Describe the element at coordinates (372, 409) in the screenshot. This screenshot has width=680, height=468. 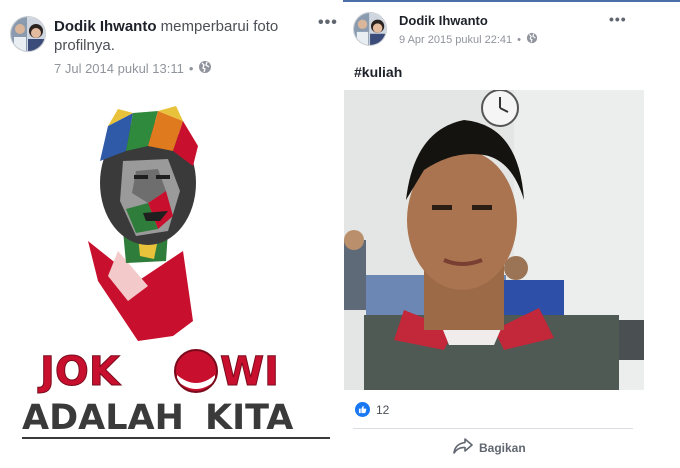
I see `reactions-summary: 12` at that location.